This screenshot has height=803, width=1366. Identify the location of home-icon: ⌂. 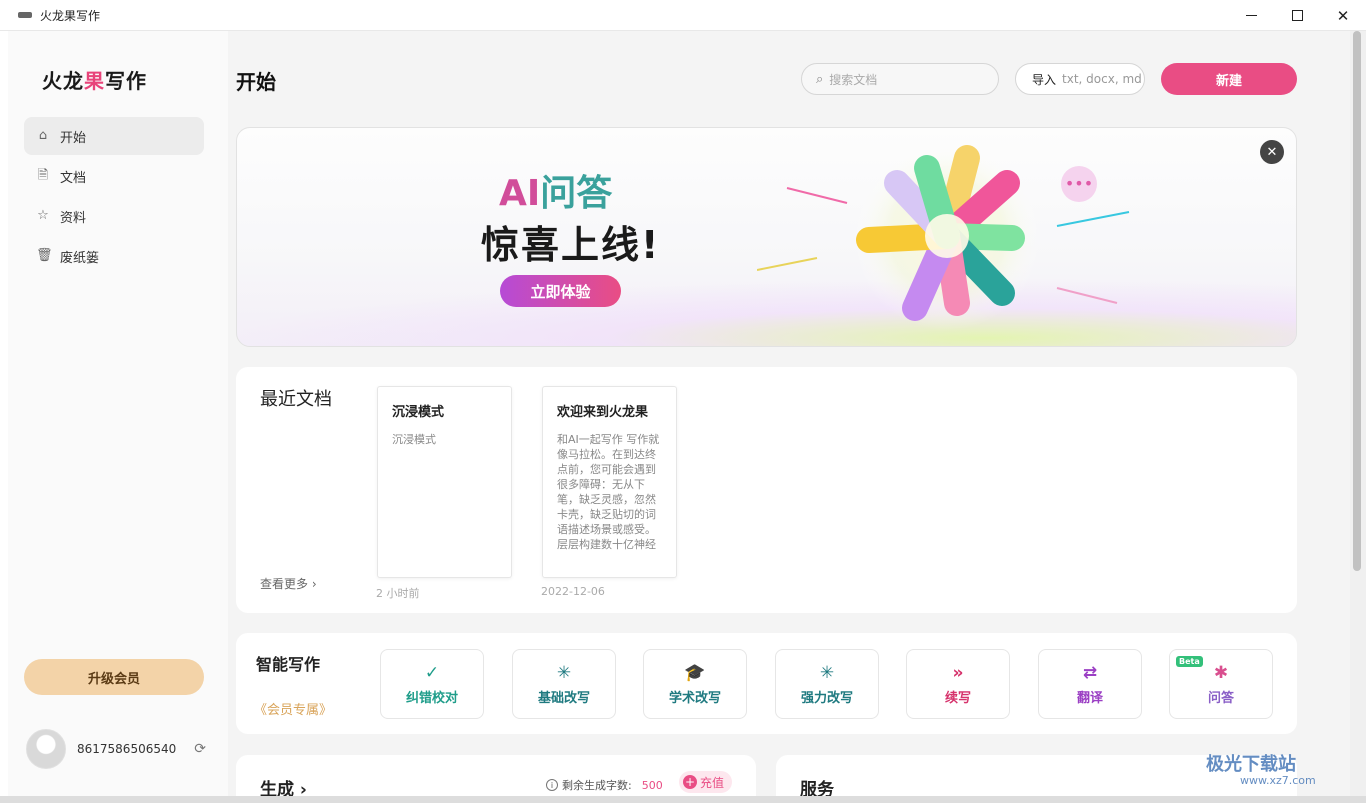
(43, 135).